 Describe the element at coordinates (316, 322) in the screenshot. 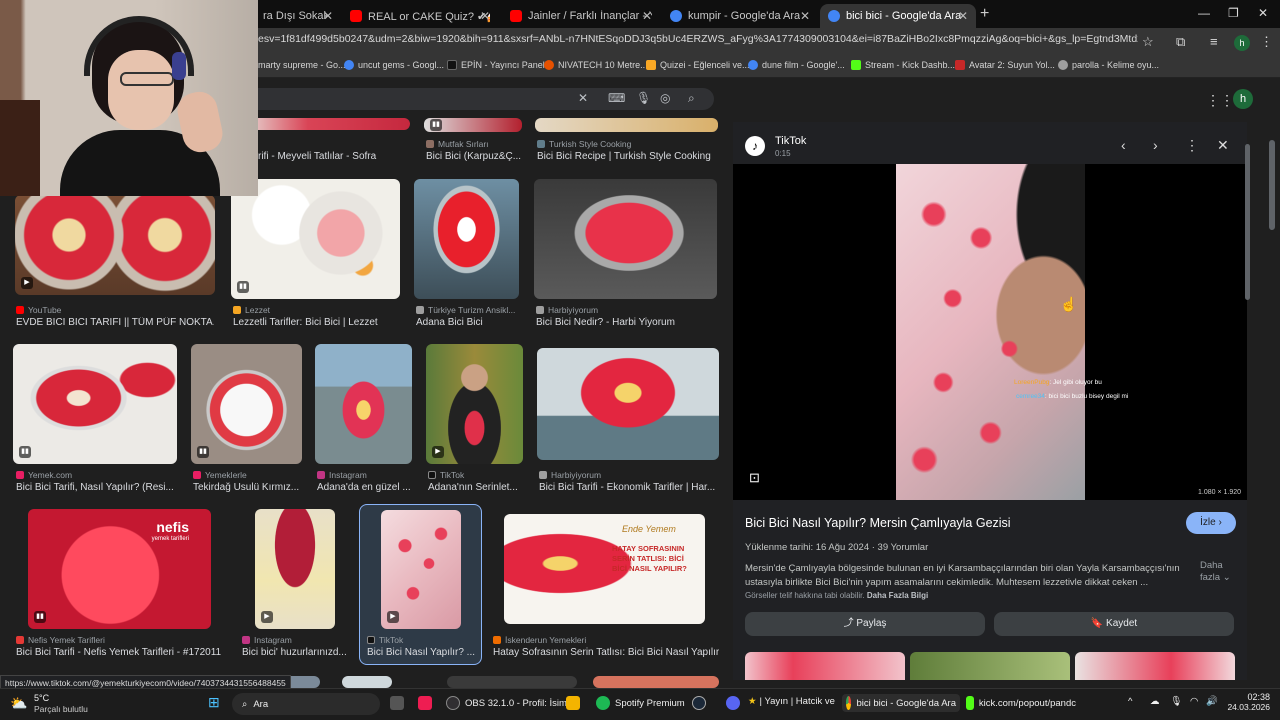

I see `result-title: Lezzetli Tarifler: Bici Bici | Lezzet` at that location.